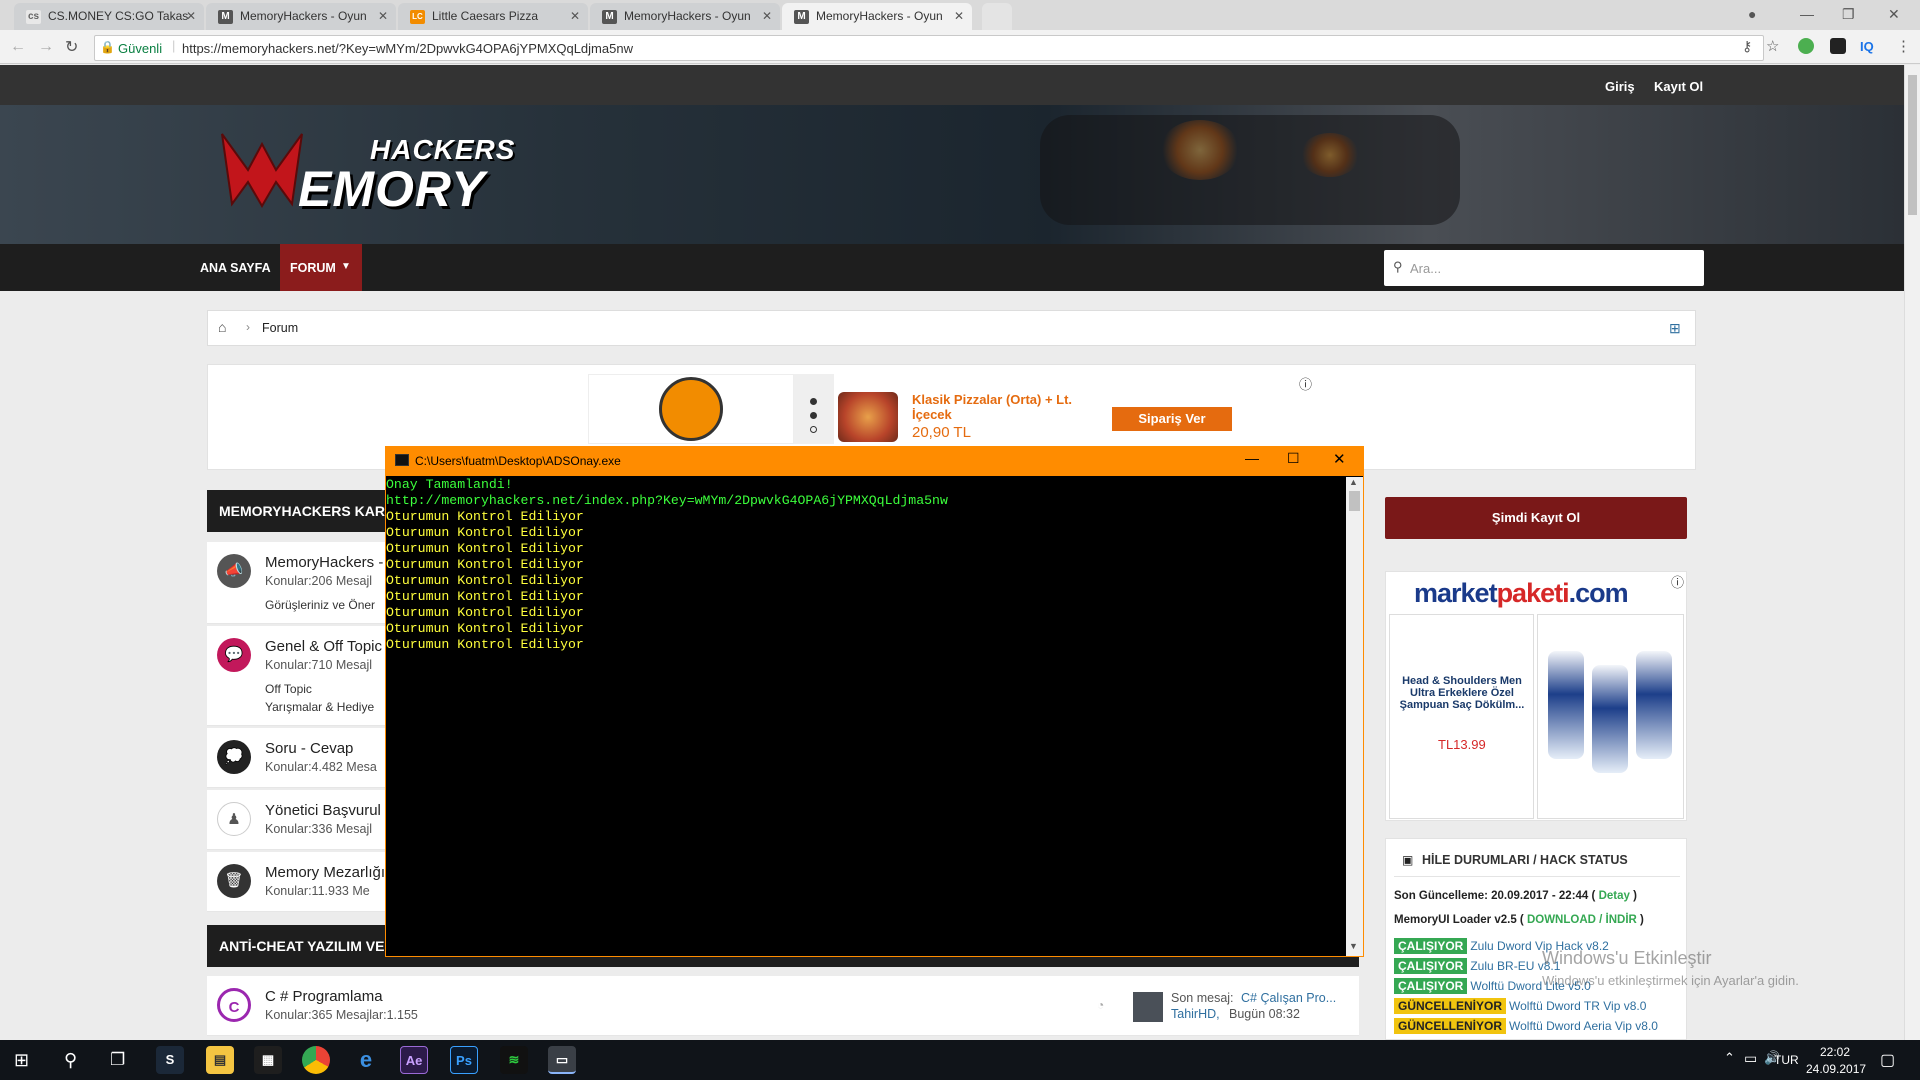  Describe the element at coordinates (1747, 46) in the screenshot. I see `key-icon: ⚷` at that location.